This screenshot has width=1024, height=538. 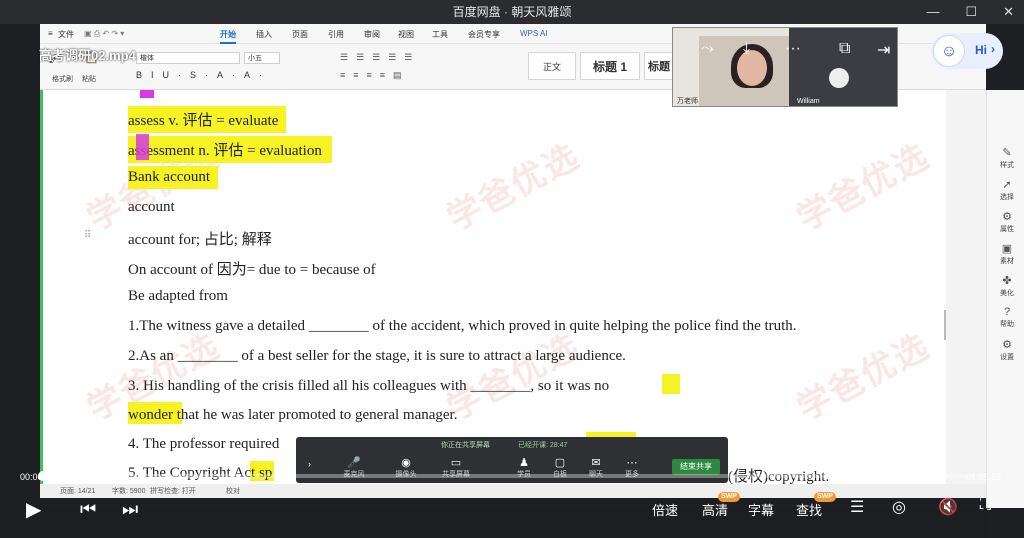 I want to click on menu-file: 文件, so click(x=66, y=34).